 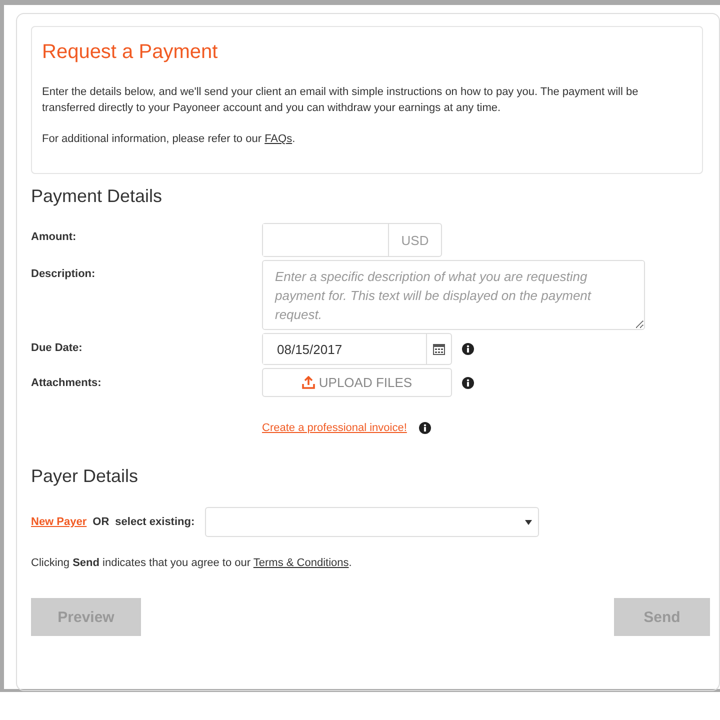 What do you see at coordinates (352, 240) in the screenshot?
I see `amount-field: USD` at bounding box center [352, 240].